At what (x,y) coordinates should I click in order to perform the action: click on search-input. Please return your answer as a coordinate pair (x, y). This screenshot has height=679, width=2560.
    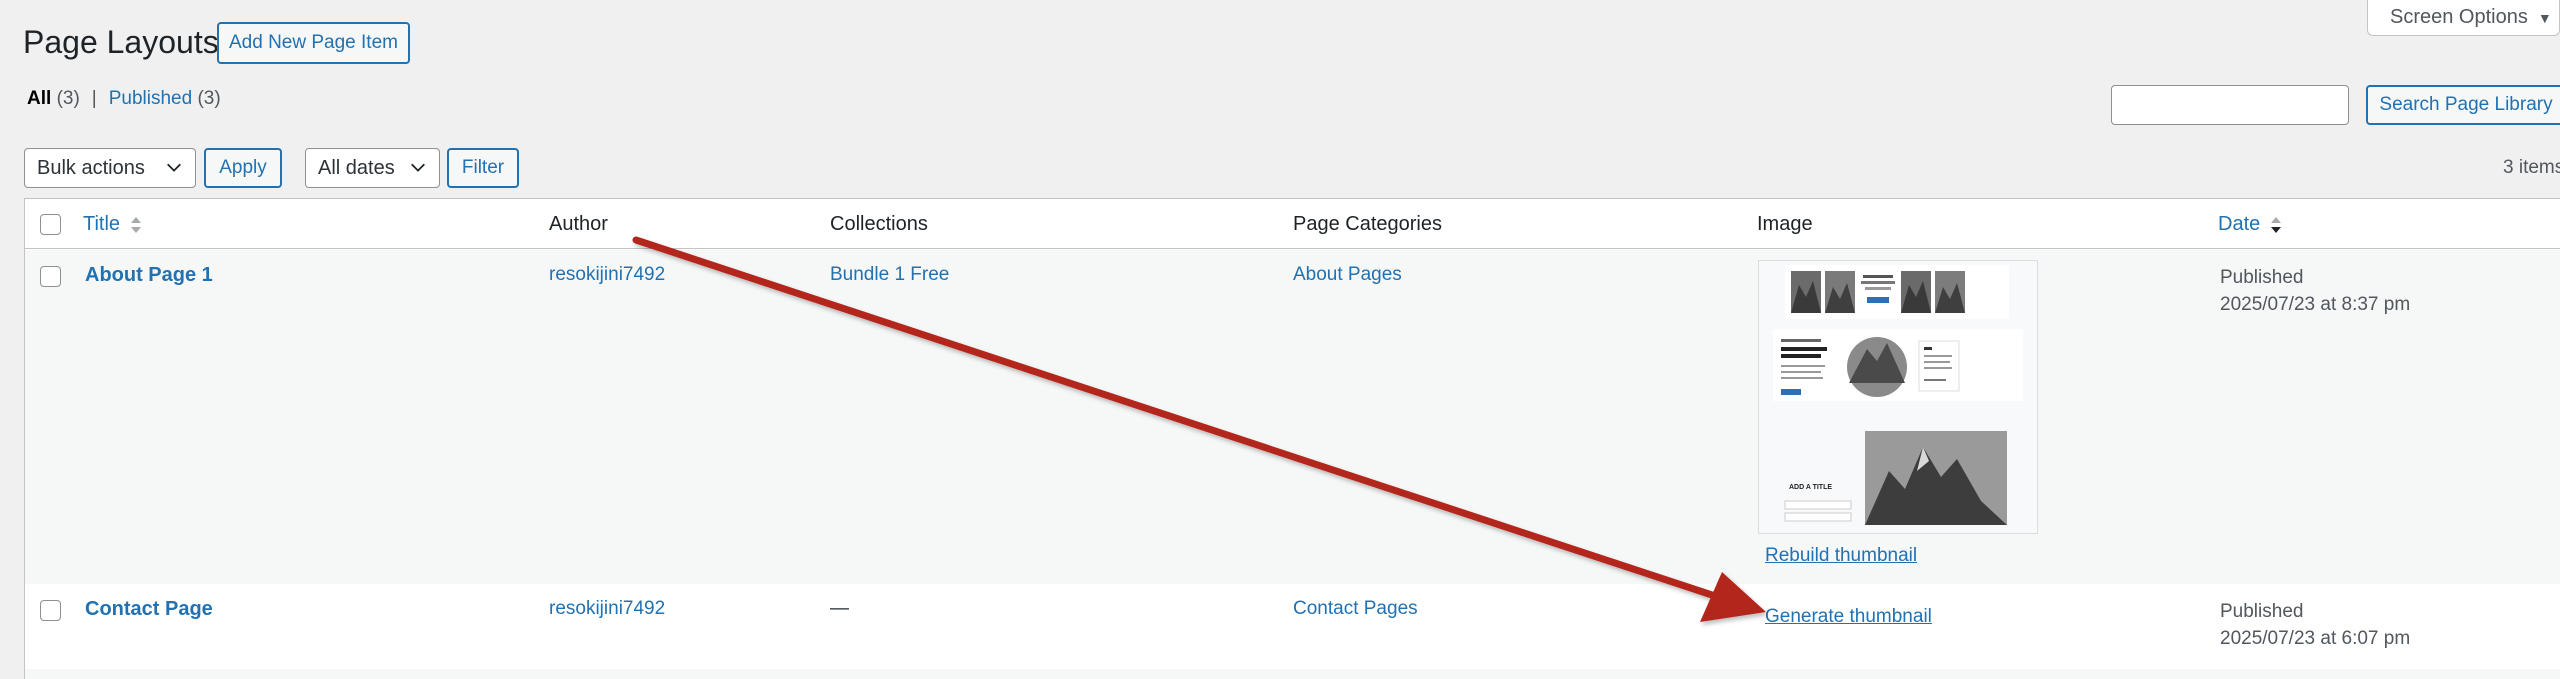
    Looking at the image, I should click on (2230, 105).